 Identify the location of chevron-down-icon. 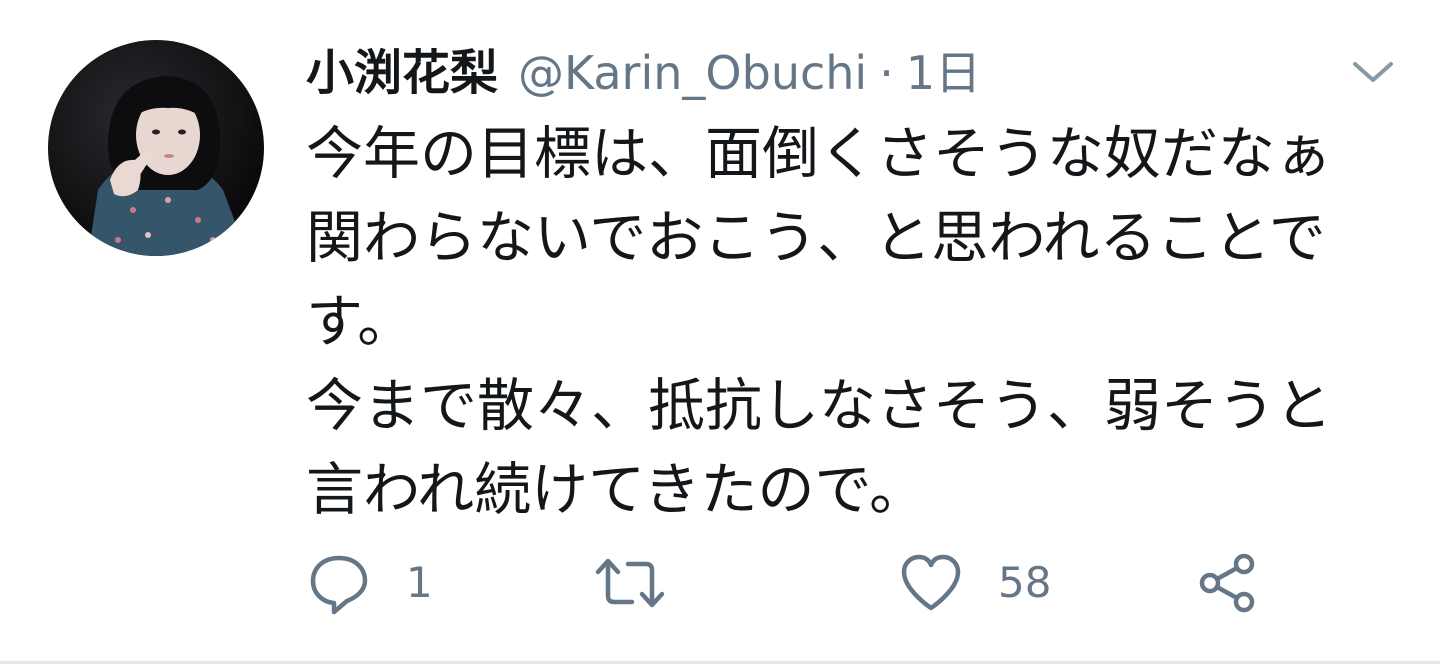
(1373, 72).